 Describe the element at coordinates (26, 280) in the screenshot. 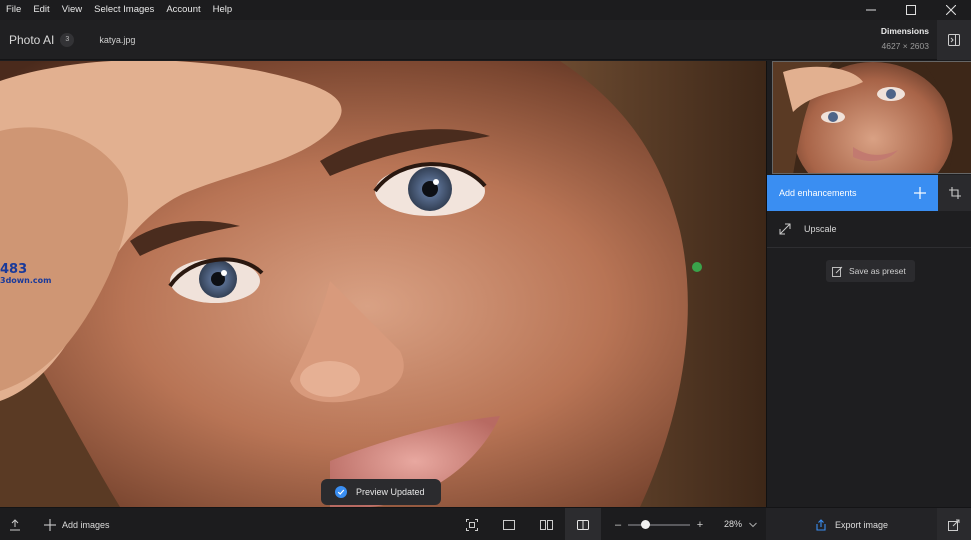

I see `svg-text: 3down.com` at that location.